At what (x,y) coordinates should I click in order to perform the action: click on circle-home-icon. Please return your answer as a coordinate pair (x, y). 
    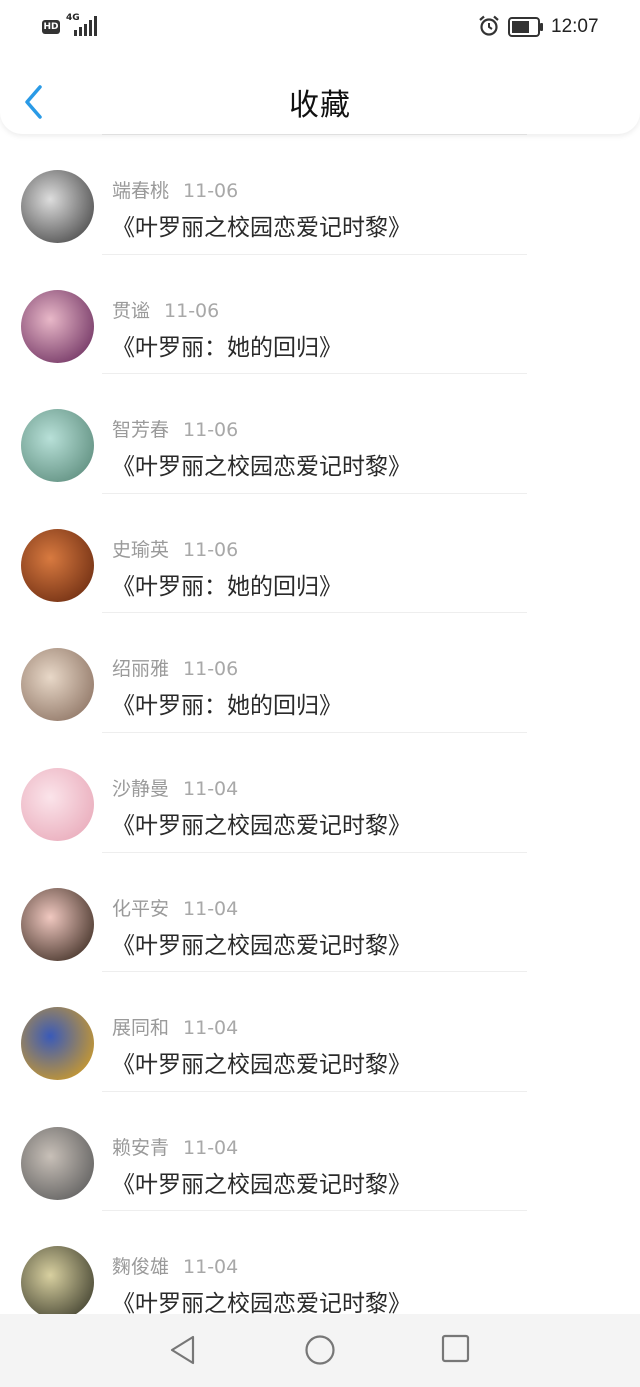
    Looking at the image, I should click on (320, 1350).